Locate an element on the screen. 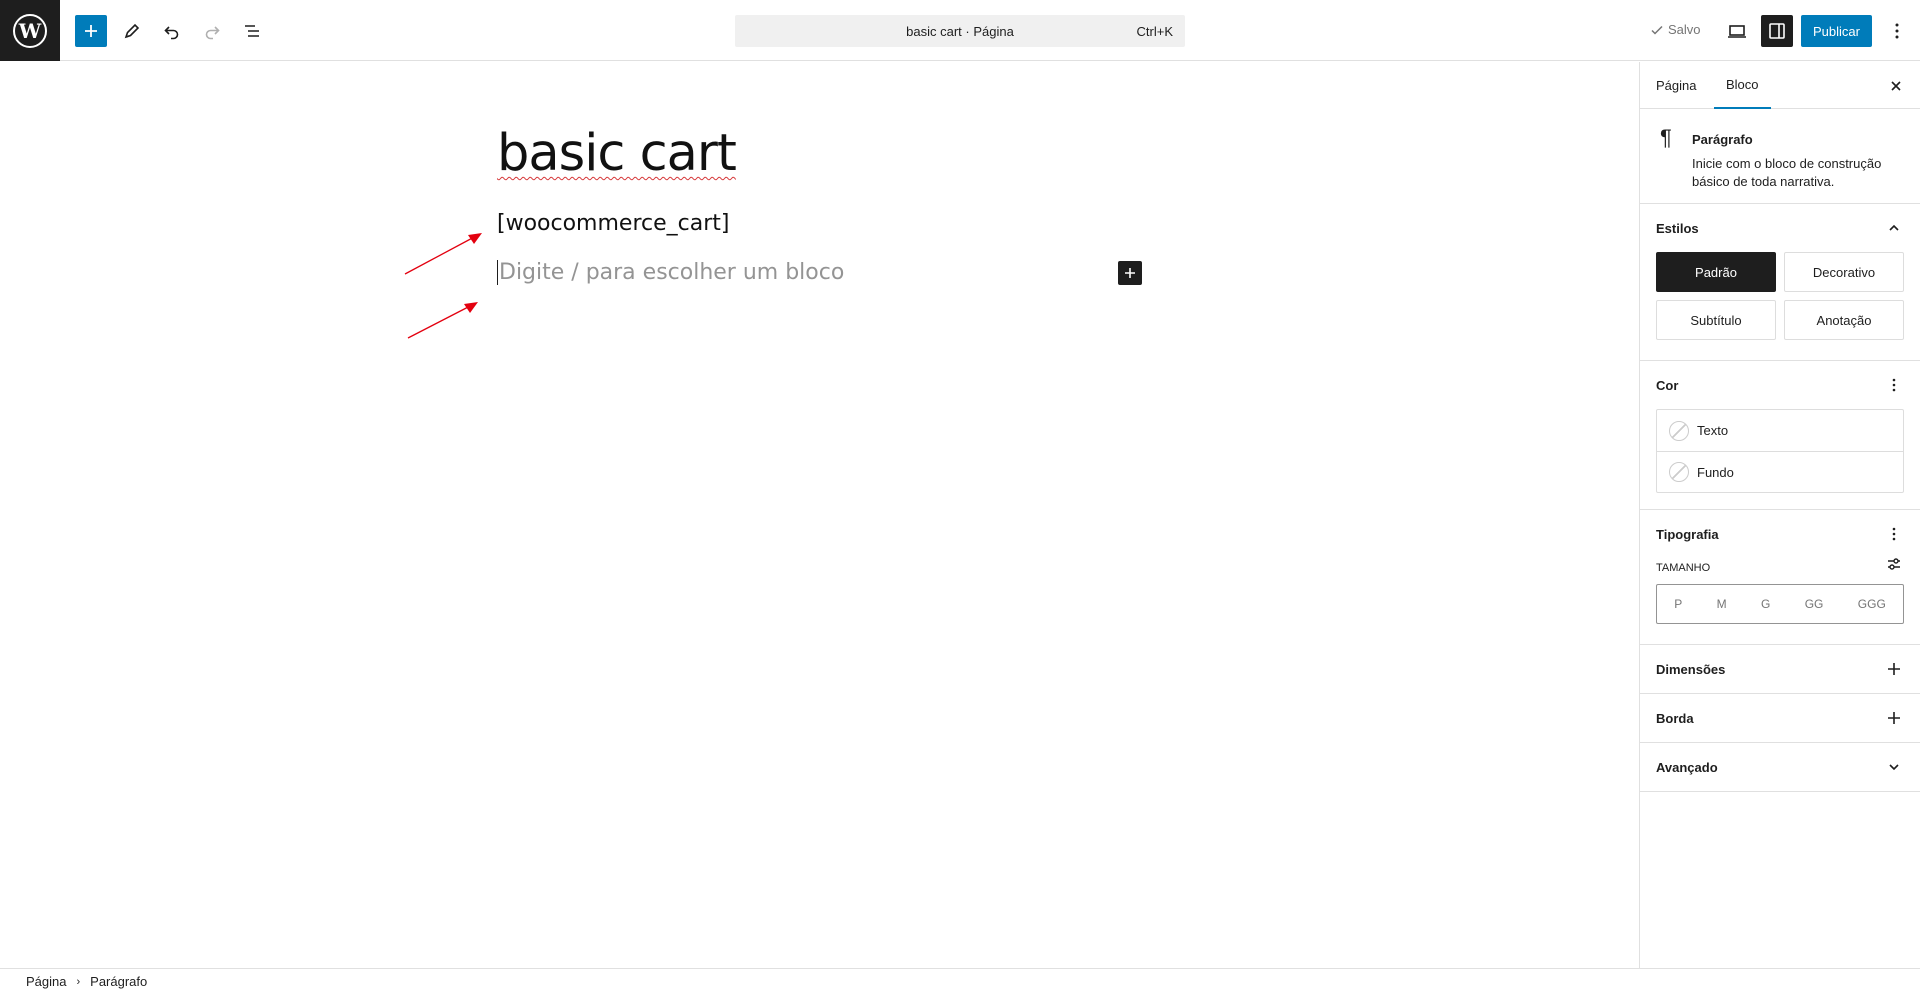  color-item-texto: Texto is located at coordinates (1780, 430).